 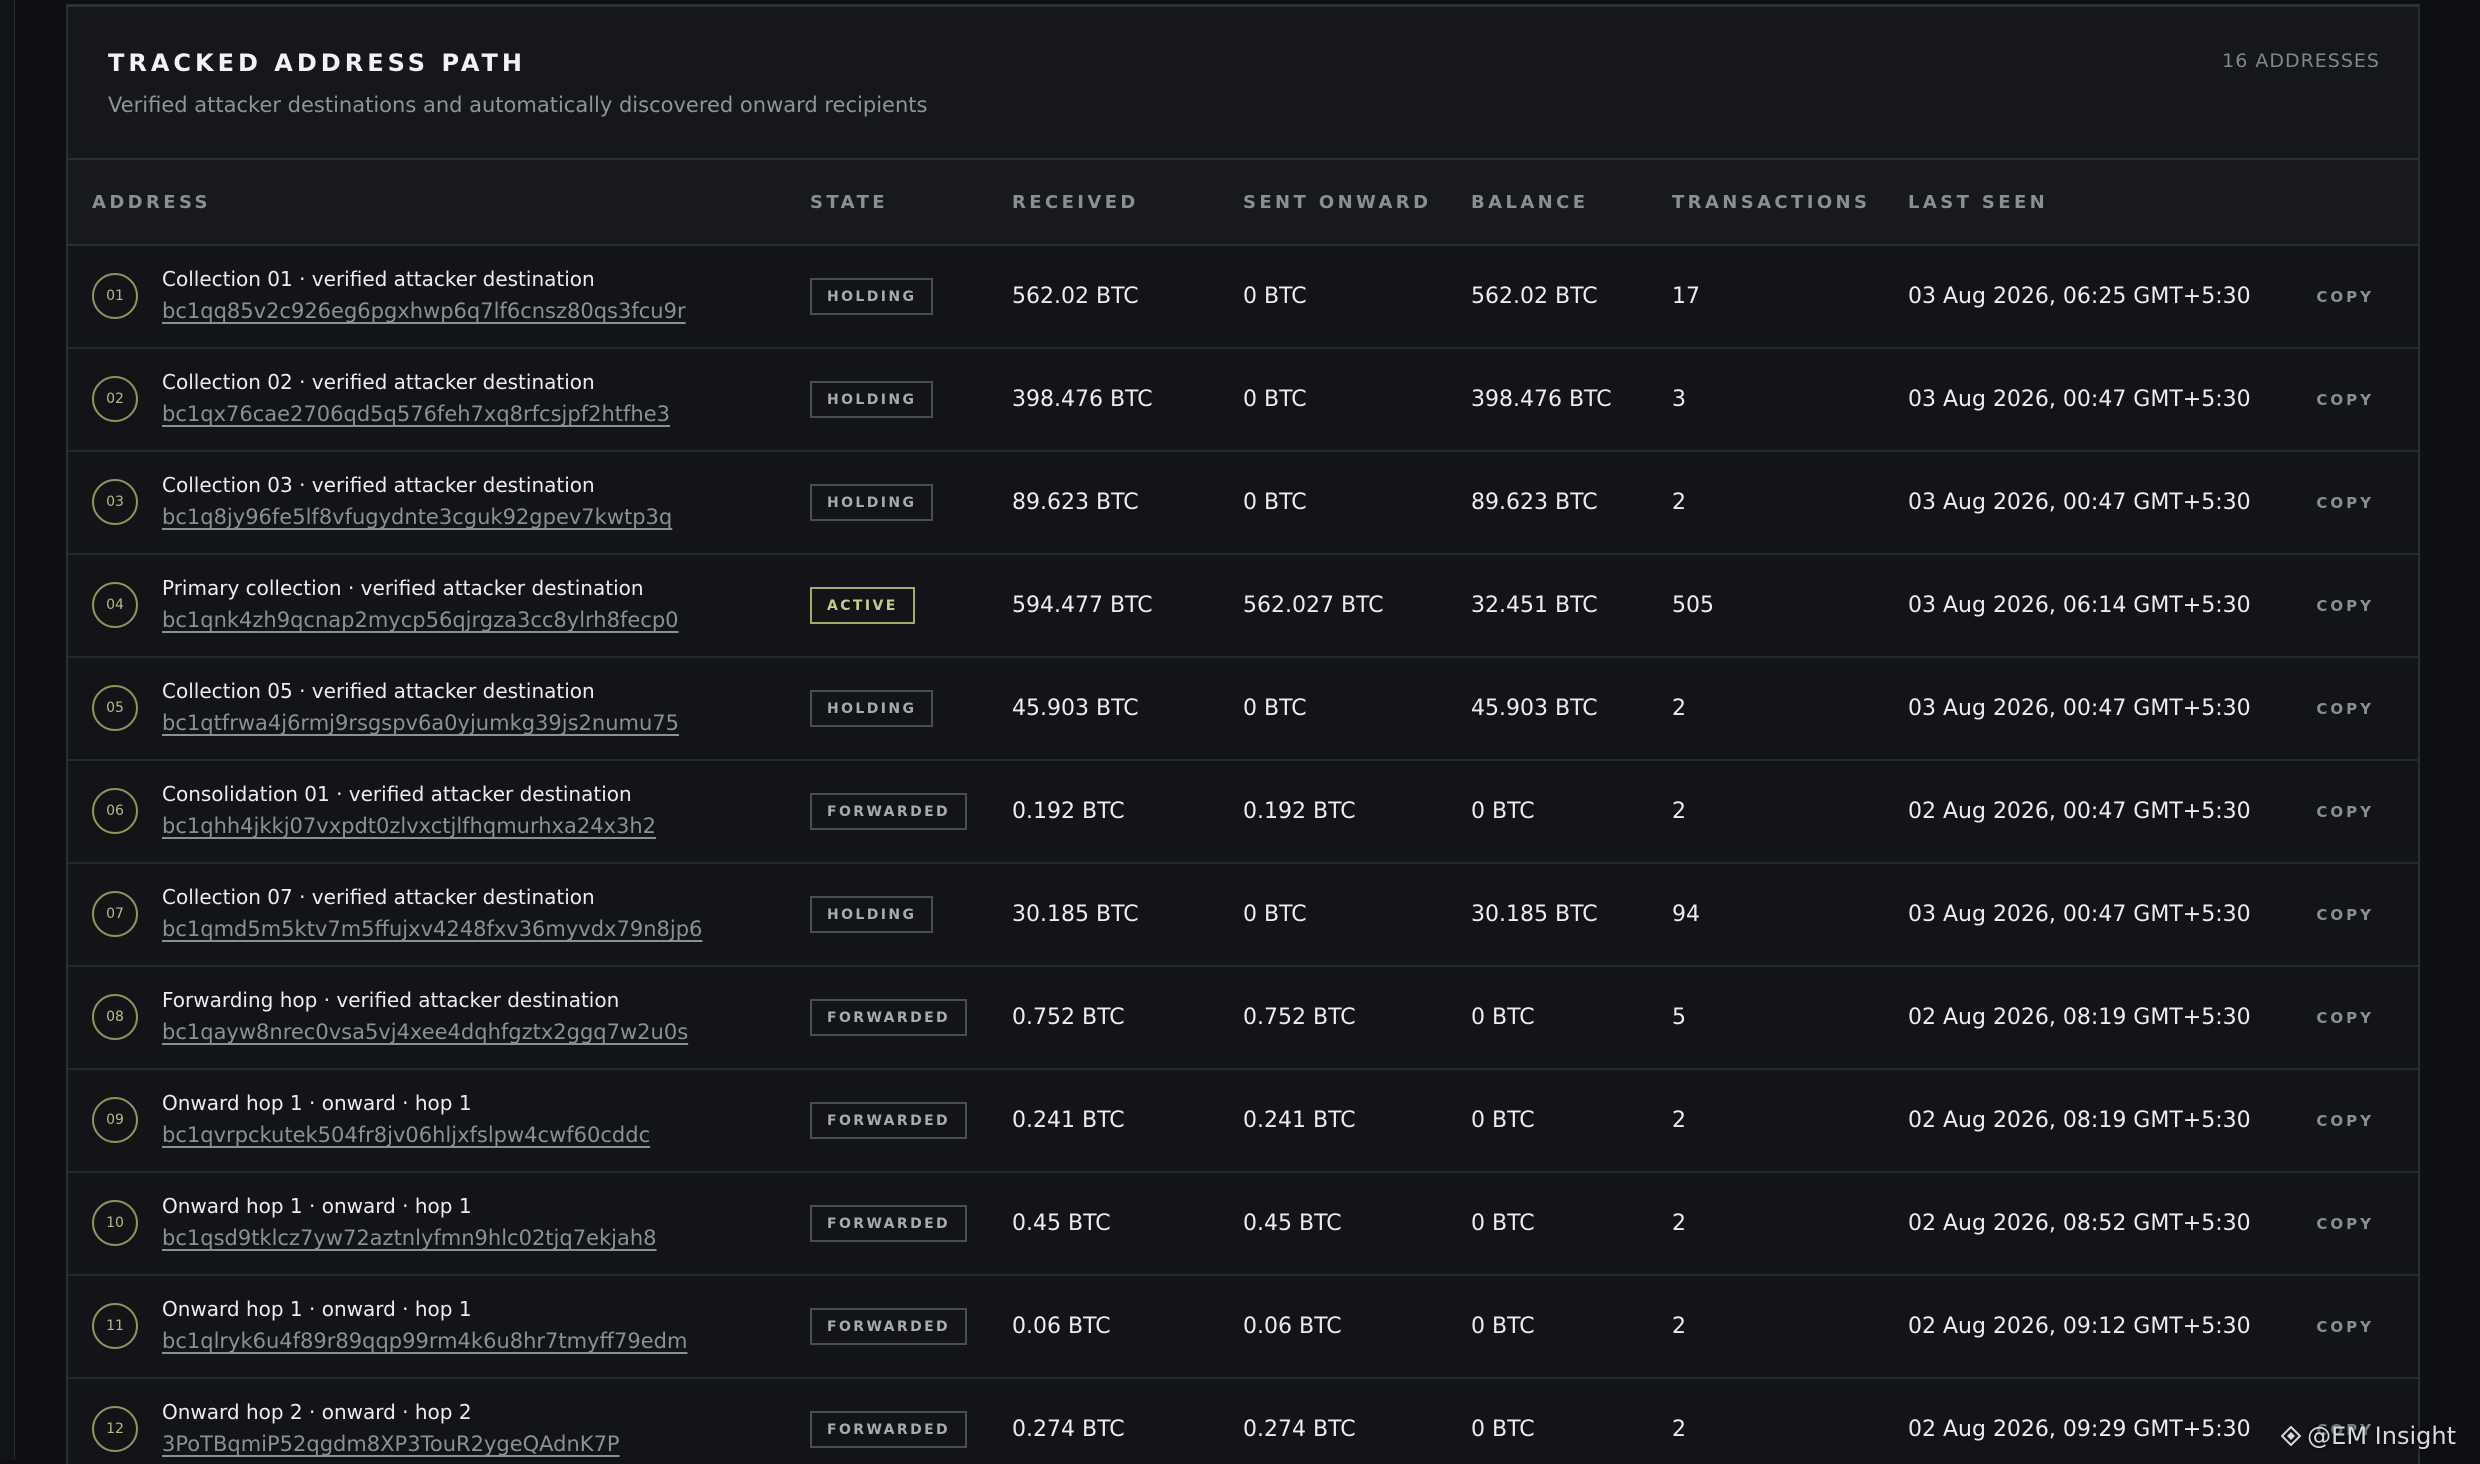 I want to click on address-label: Onward hop 2 · onward · hop 2, so click(x=317, y=1412).